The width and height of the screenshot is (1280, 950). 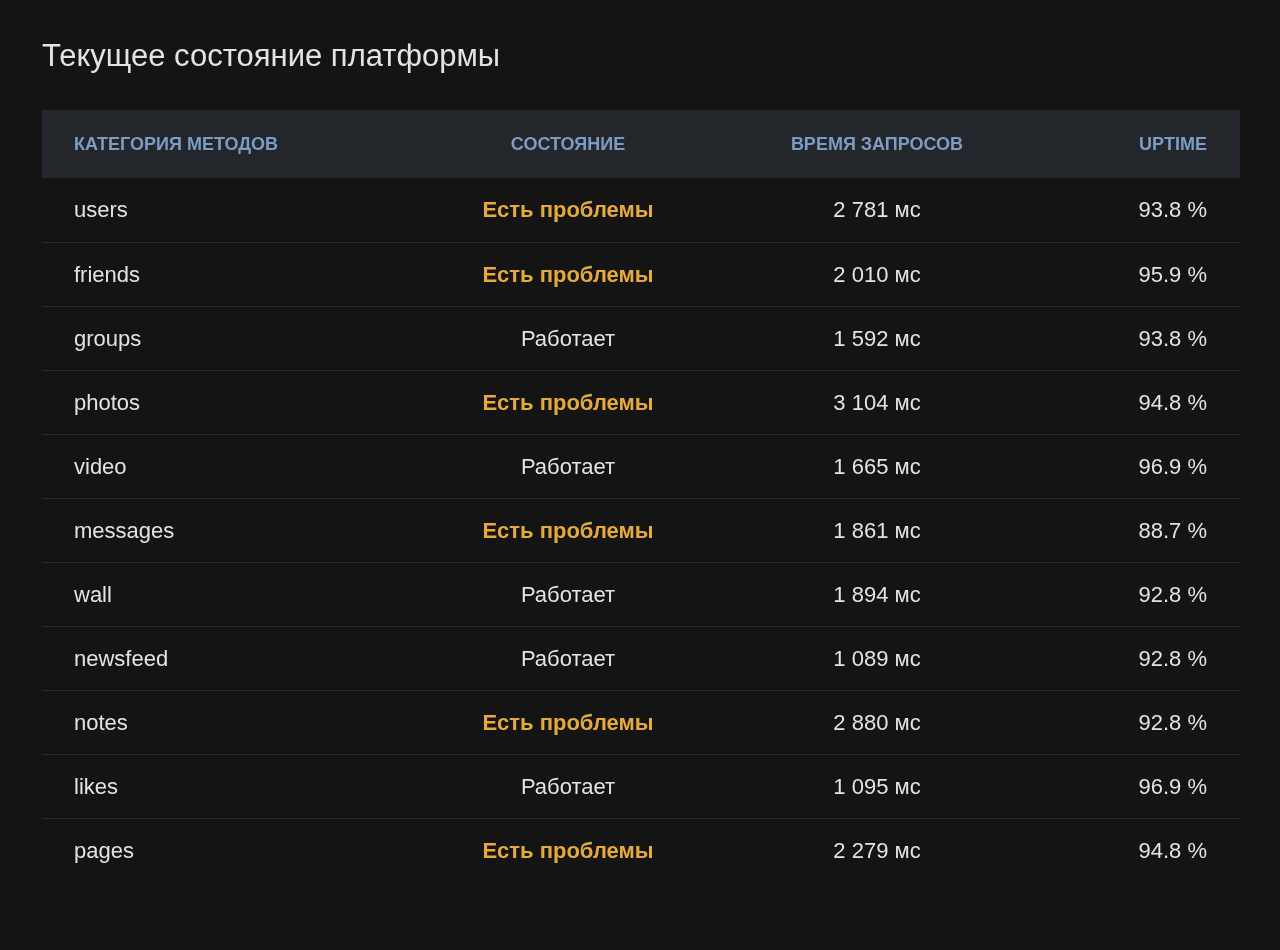 I want to click on table-cell: pages, so click(x=231, y=850).